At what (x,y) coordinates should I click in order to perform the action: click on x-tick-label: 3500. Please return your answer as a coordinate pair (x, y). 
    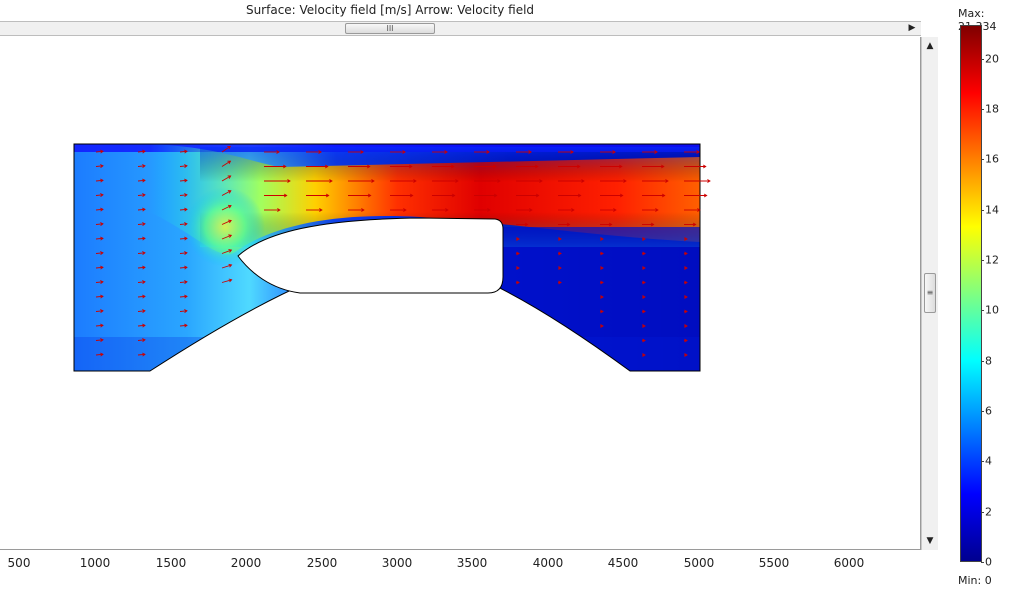
    Looking at the image, I should click on (472, 563).